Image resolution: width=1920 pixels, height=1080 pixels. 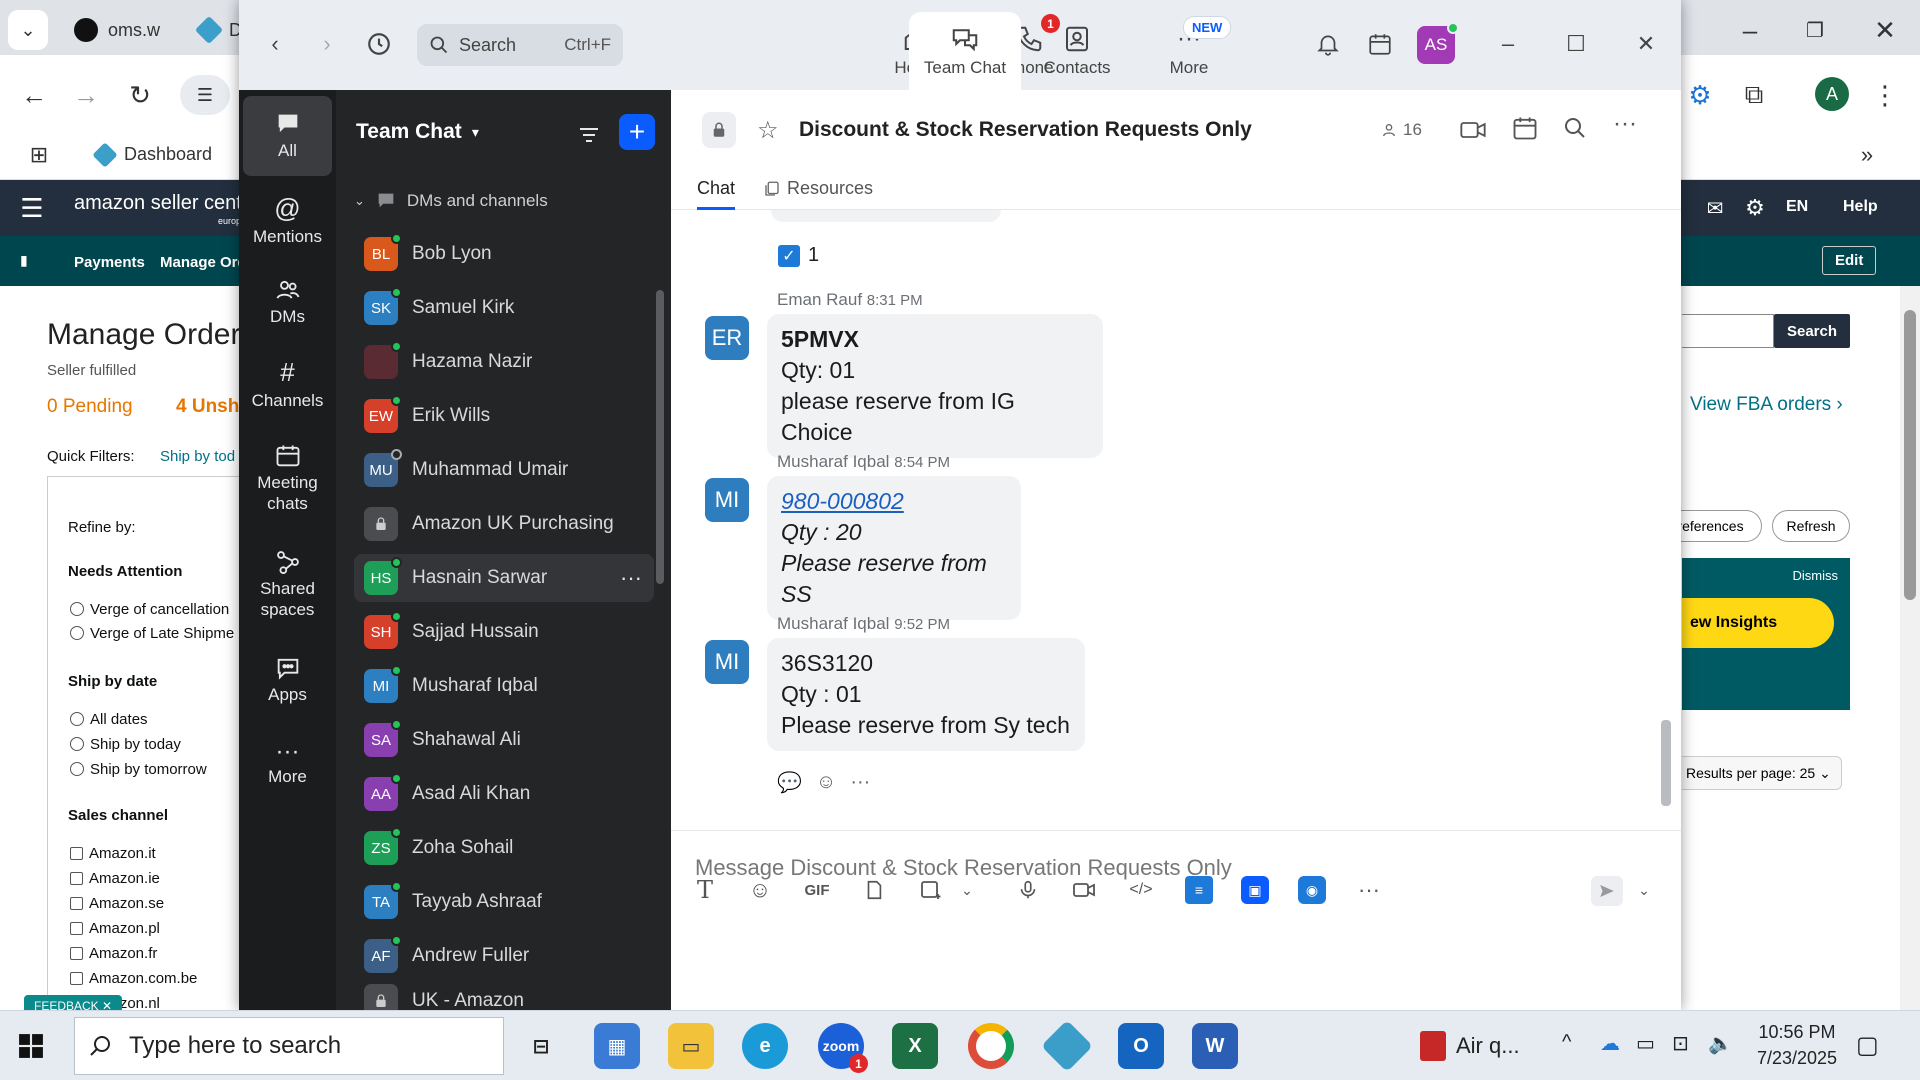 What do you see at coordinates (931, 890) in the screenshot?
I see `screenshot-icon` at bounding box center [931, 890].